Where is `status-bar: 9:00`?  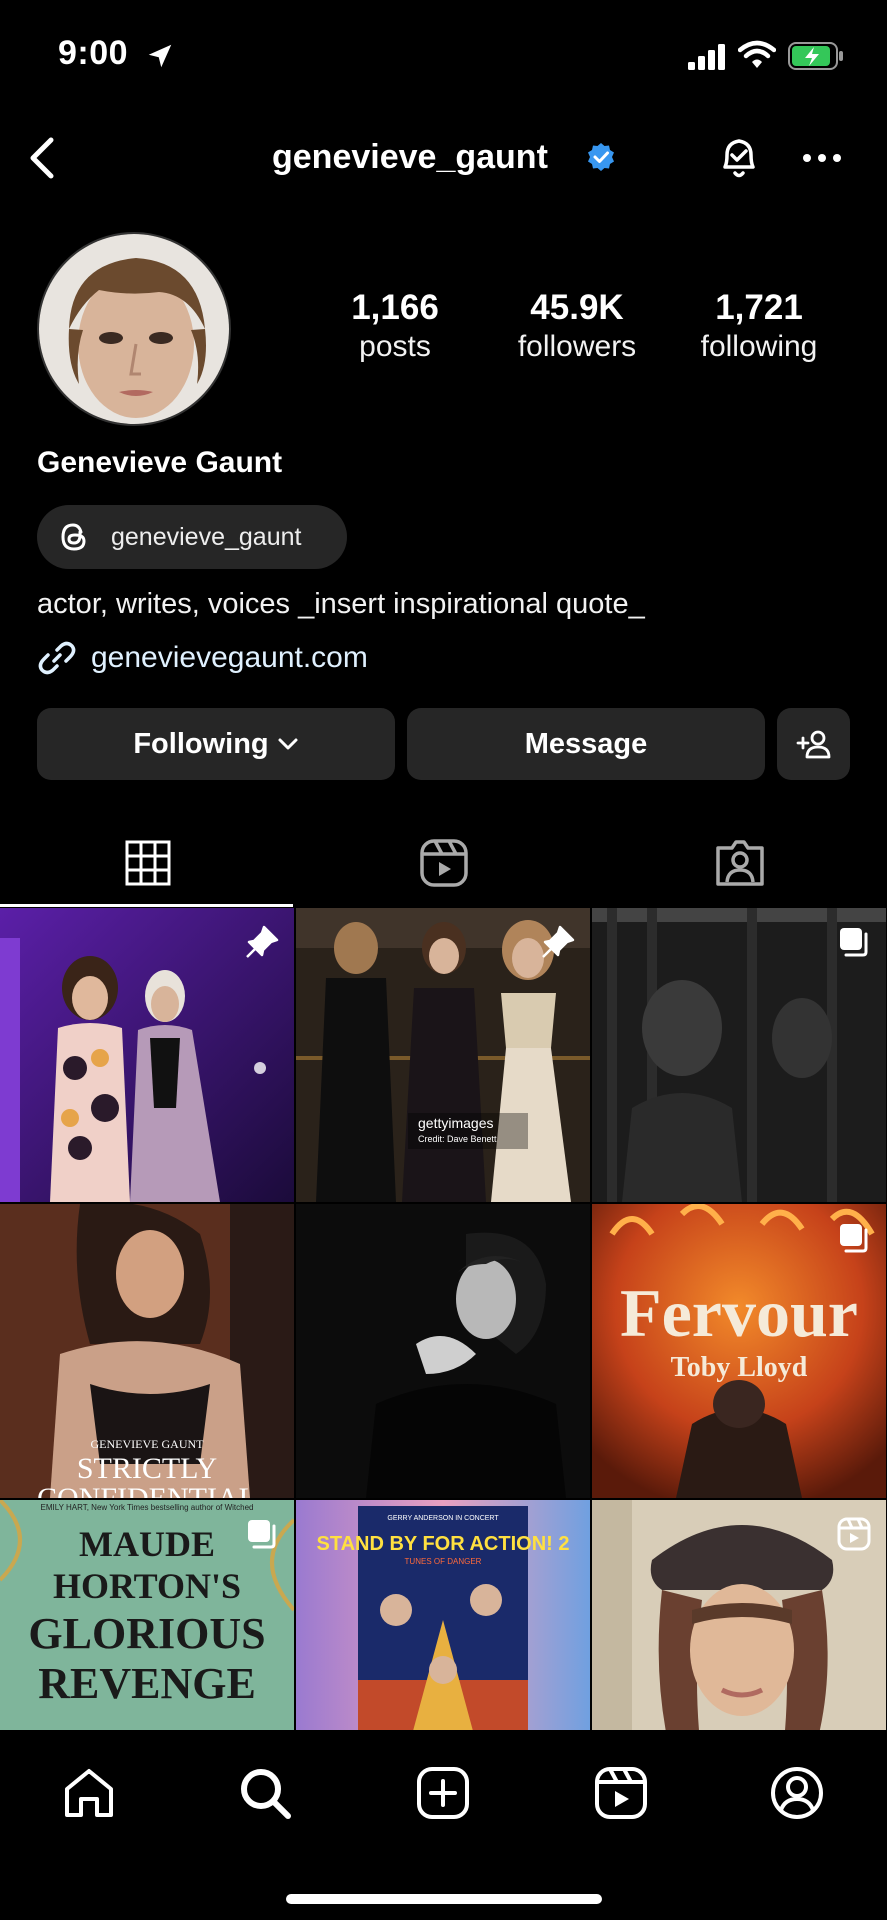 status-bar: 9:00 is located at coordinates (443, 55).